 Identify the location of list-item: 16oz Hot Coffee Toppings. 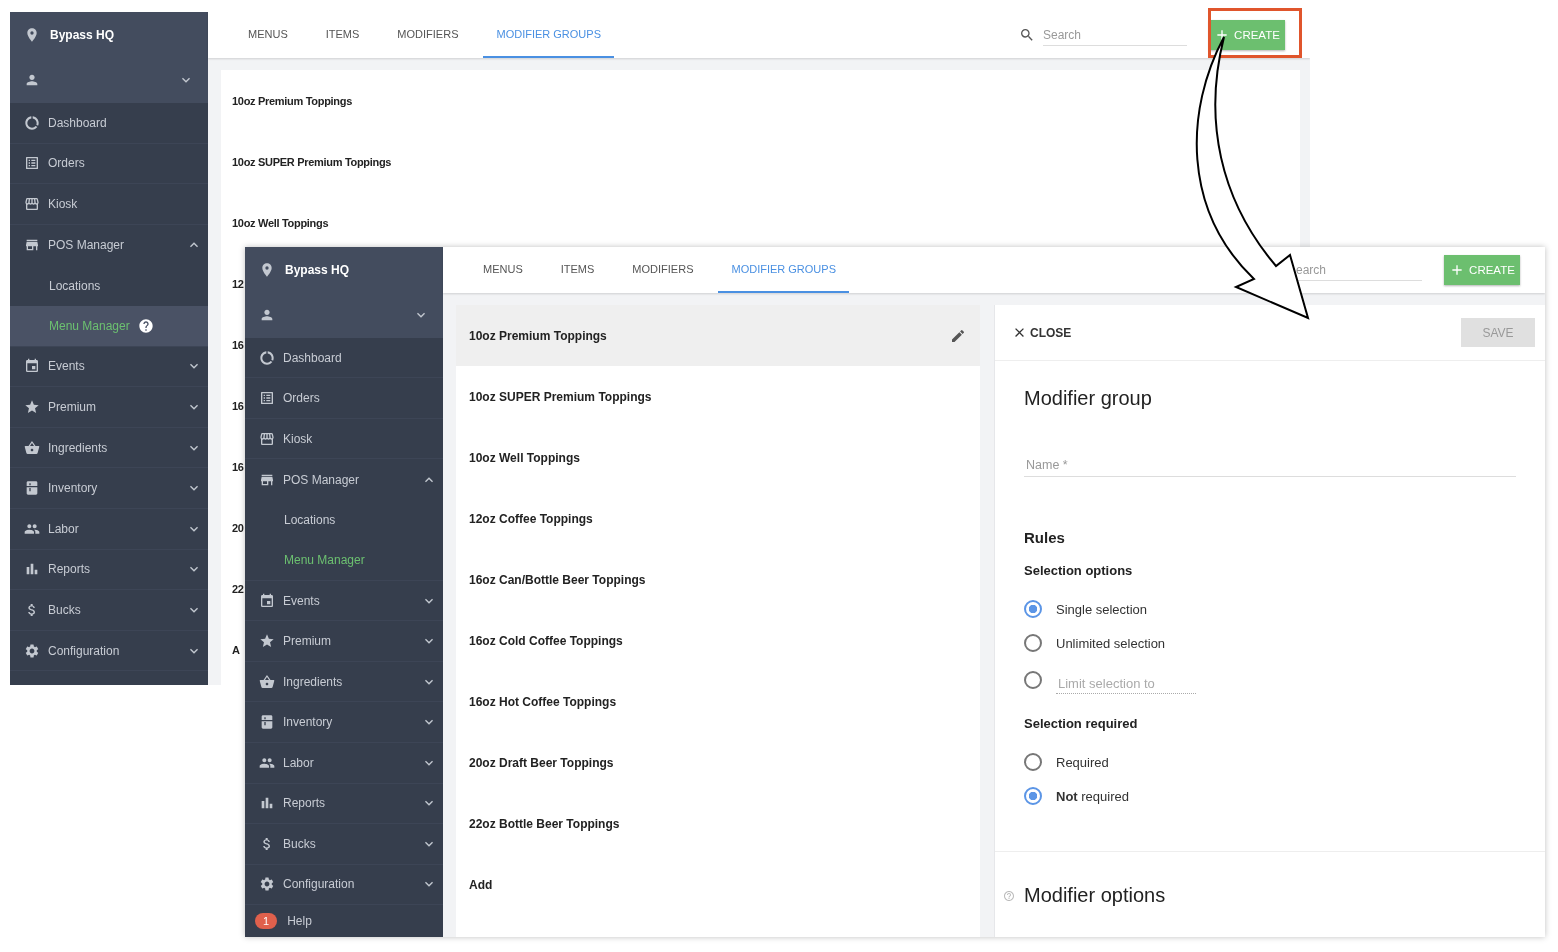
(543, 701).